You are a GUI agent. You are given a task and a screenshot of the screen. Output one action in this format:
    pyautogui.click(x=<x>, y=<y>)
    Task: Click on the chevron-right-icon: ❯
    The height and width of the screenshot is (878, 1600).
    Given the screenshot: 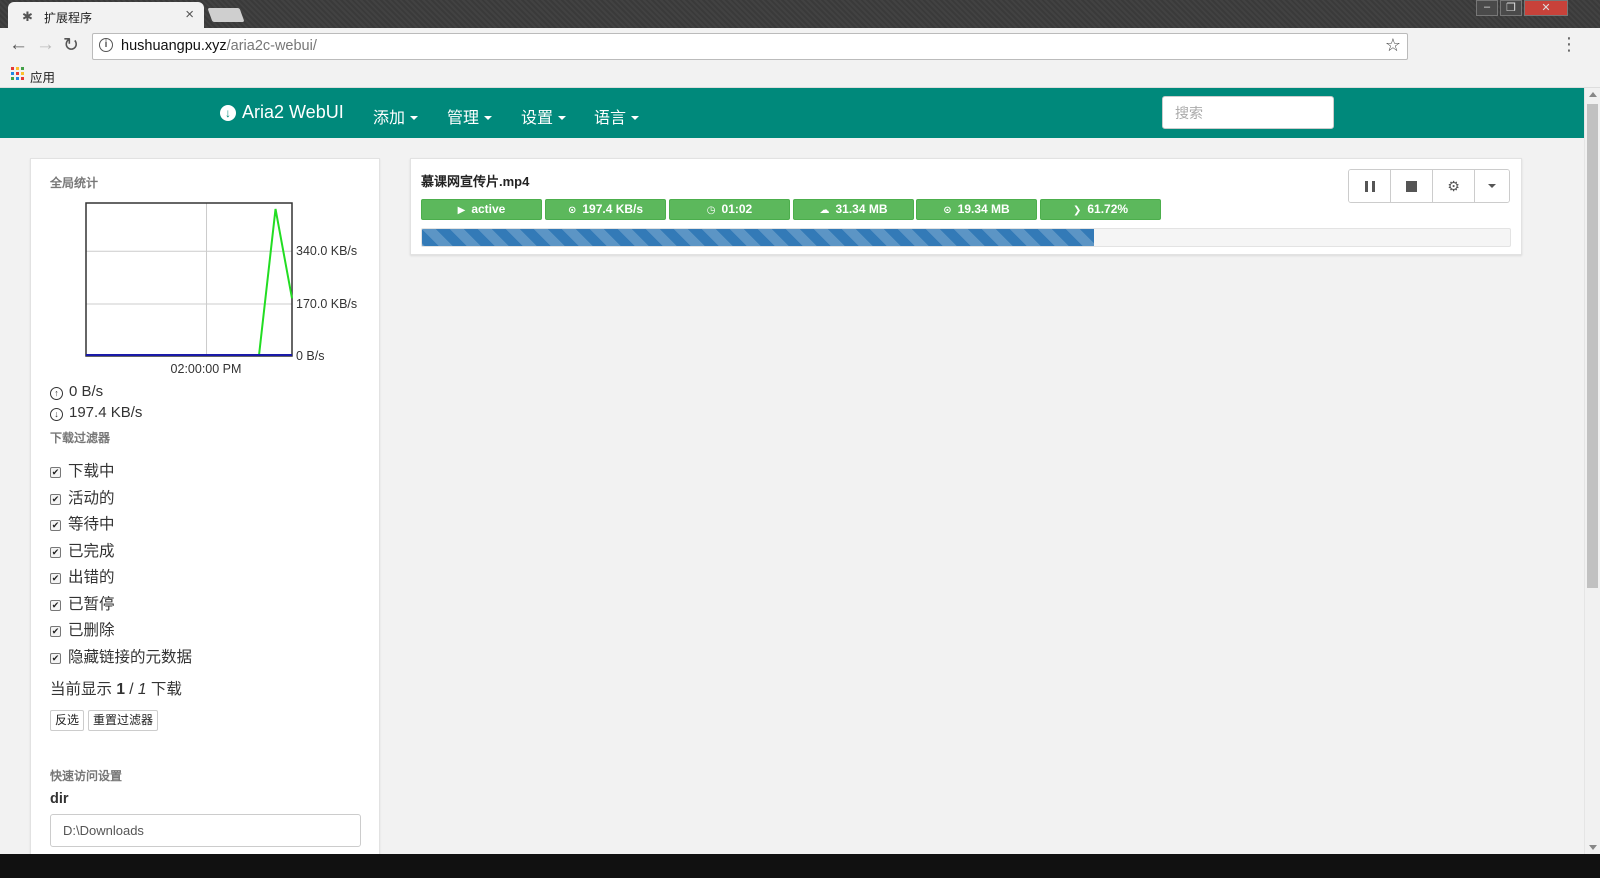 What is the action you would take?
    pyautogui.click(x=1077, y=210)
    